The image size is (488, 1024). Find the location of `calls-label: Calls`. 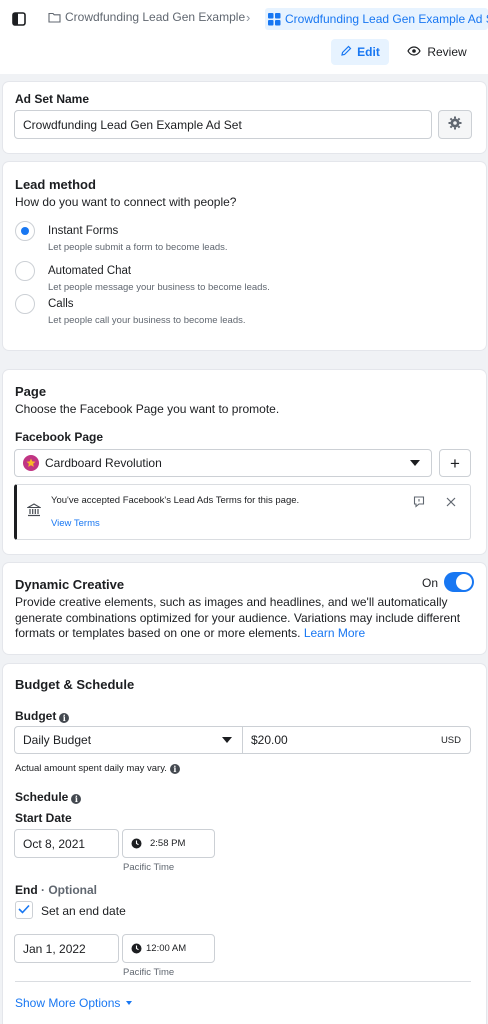

calls-label: Calls is located at coordinates (61, 304).